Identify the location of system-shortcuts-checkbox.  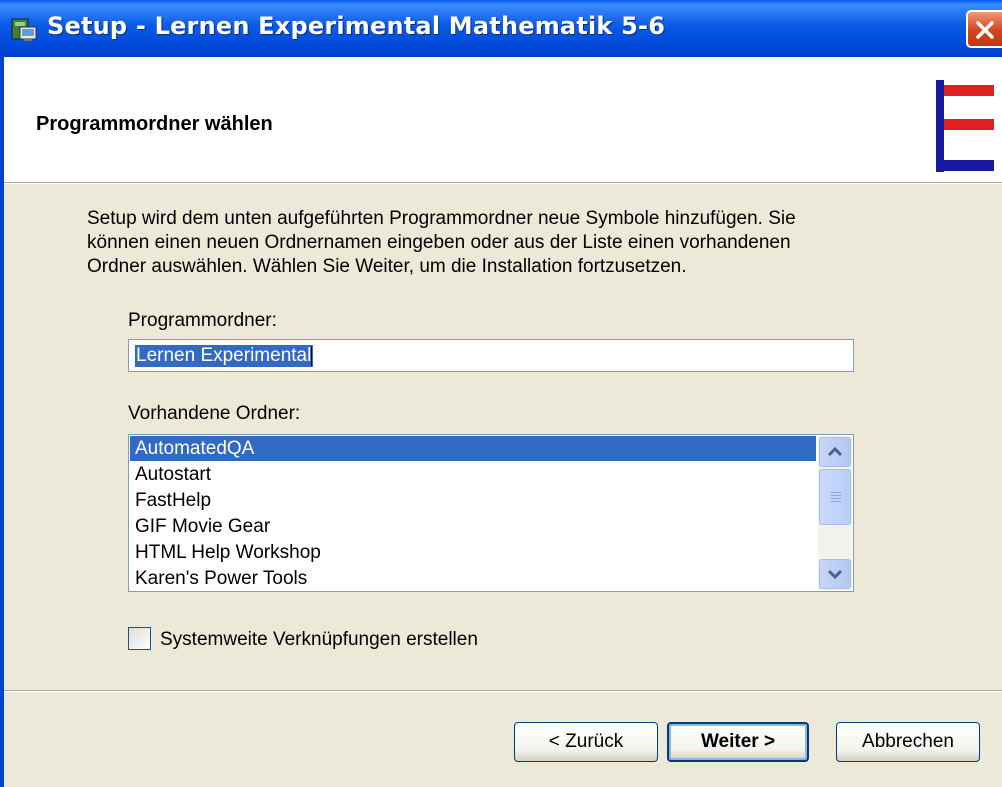
(139, 638).